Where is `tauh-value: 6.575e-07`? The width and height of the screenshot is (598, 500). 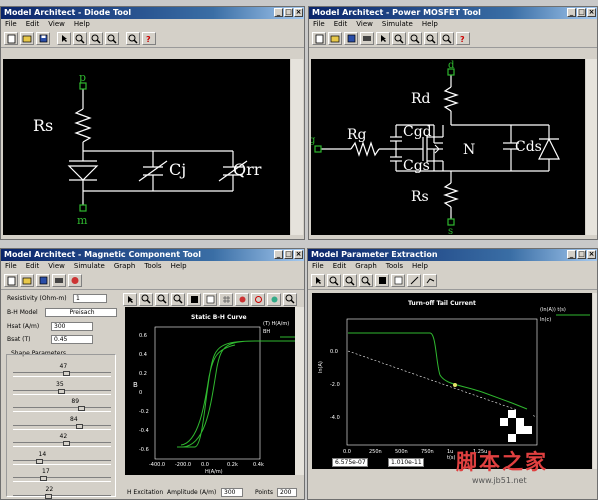 tauh-value: 6.575e-07 is located at coordinates (350, 462).